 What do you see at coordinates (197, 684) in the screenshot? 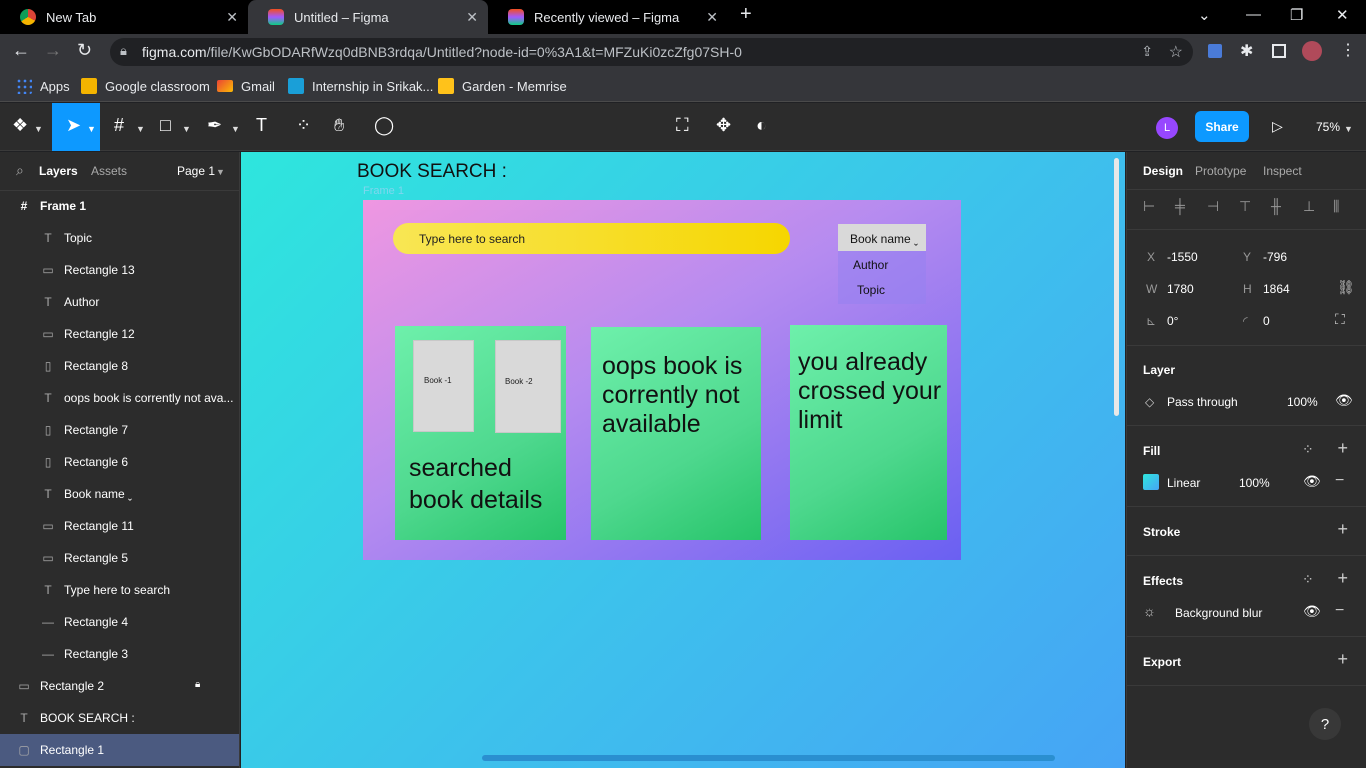
I see `lock-icon: 🔒︎` at bounding box center [197, 684].